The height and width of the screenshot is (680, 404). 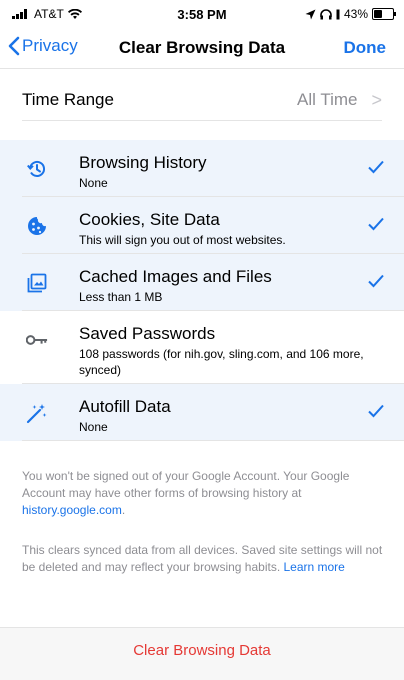 I want to click on status-right: 43%, so click(x=350, y=14).